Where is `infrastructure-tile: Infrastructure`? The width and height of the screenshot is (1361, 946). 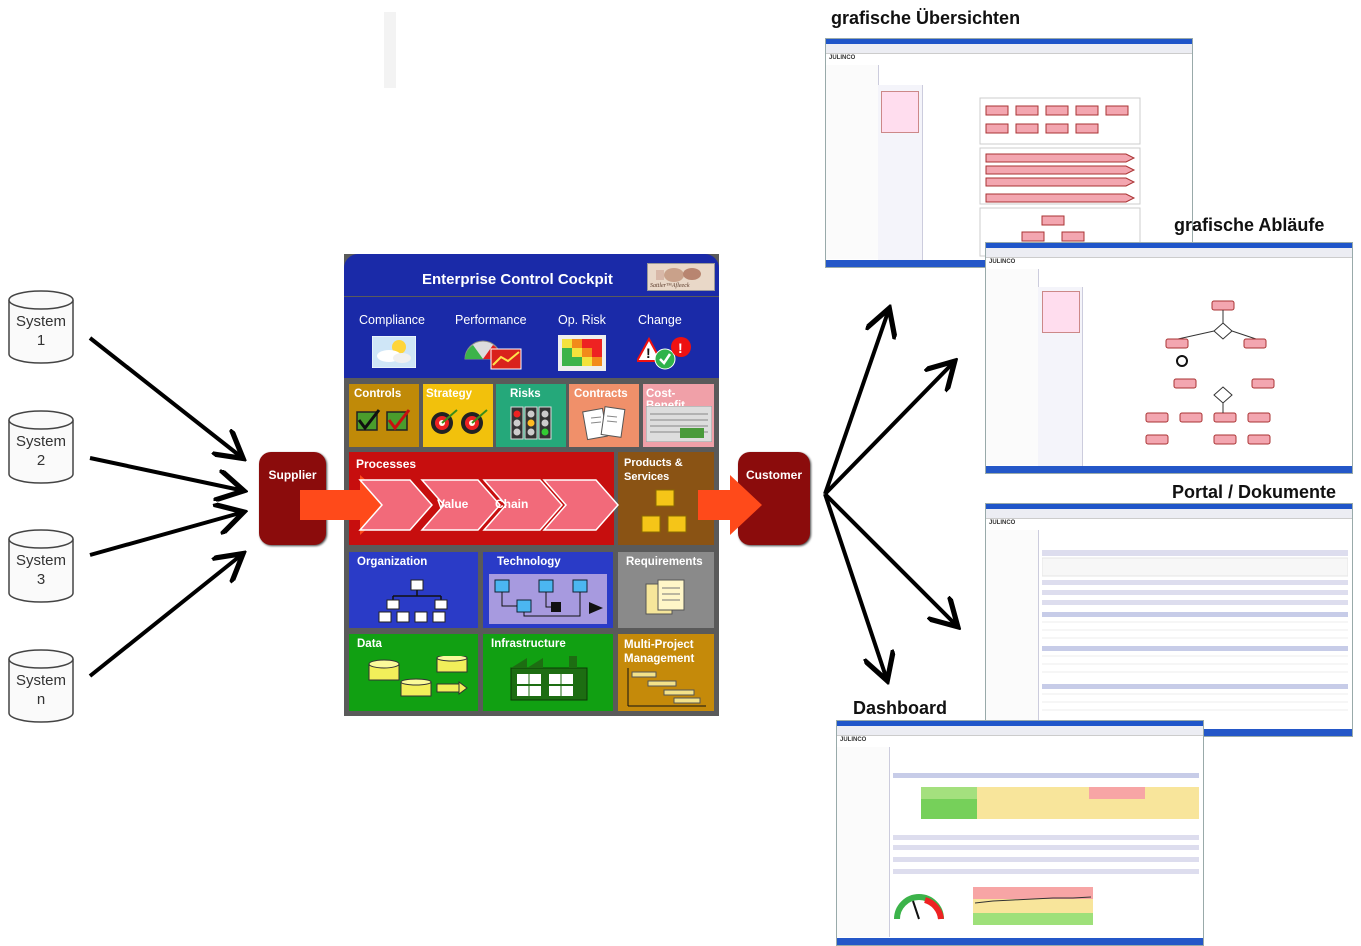
infrastructure-tile: Infrastructure is located at coordinates (548, 672).